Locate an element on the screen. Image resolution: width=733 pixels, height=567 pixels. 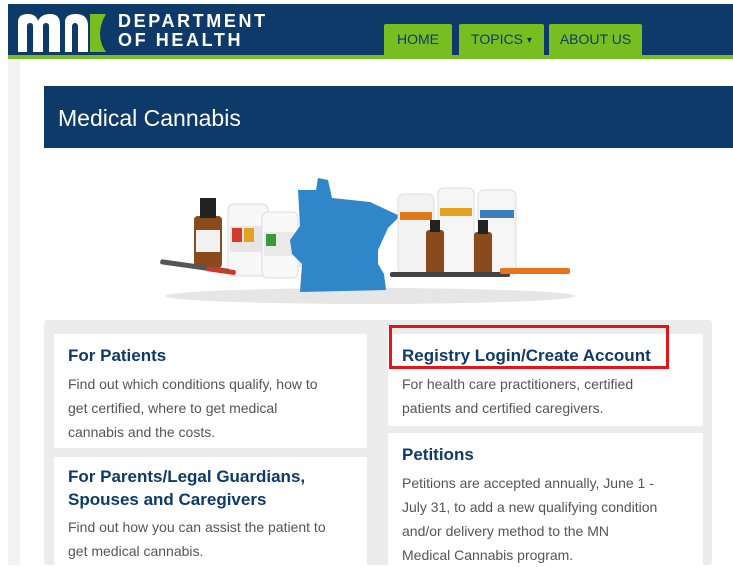
page-title: Medical Cannabis is located at coordinates (149, 118).